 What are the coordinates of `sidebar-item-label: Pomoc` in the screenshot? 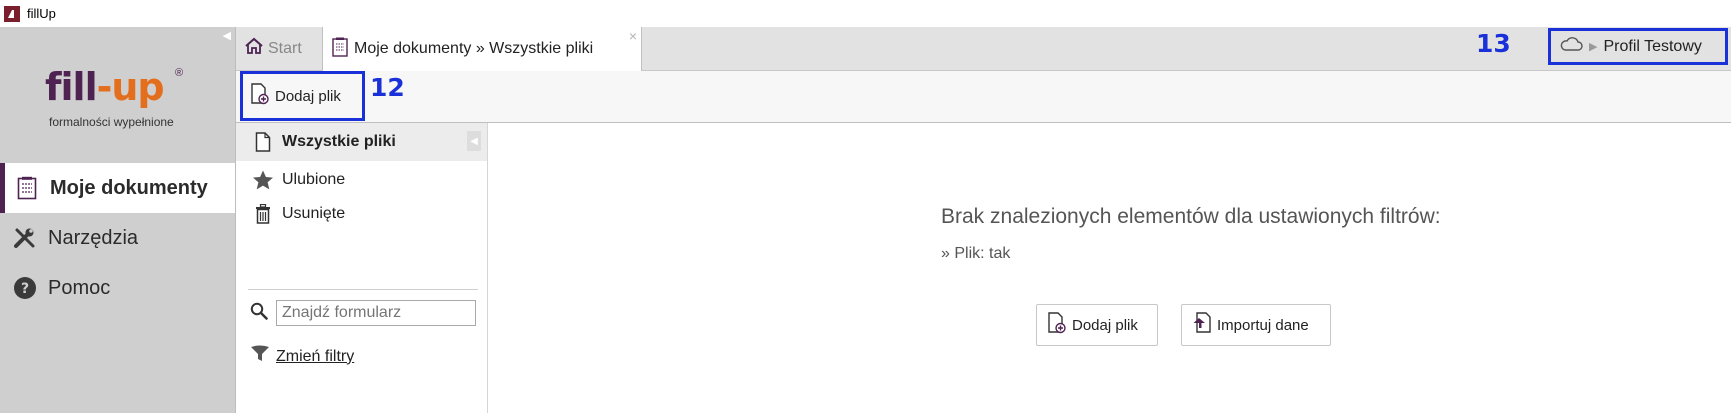 It's located at (79, 287).